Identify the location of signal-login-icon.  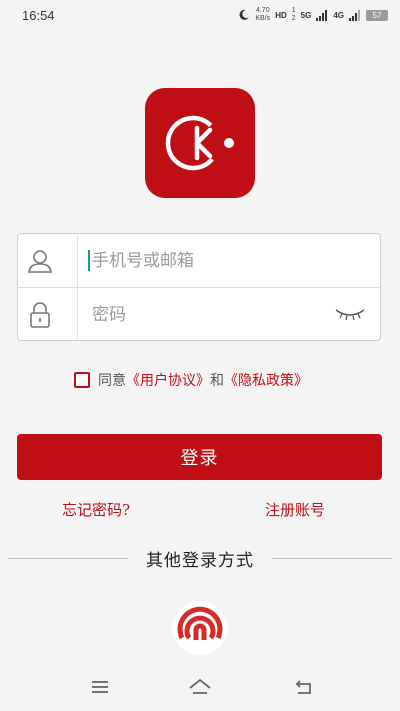
(200, 628).